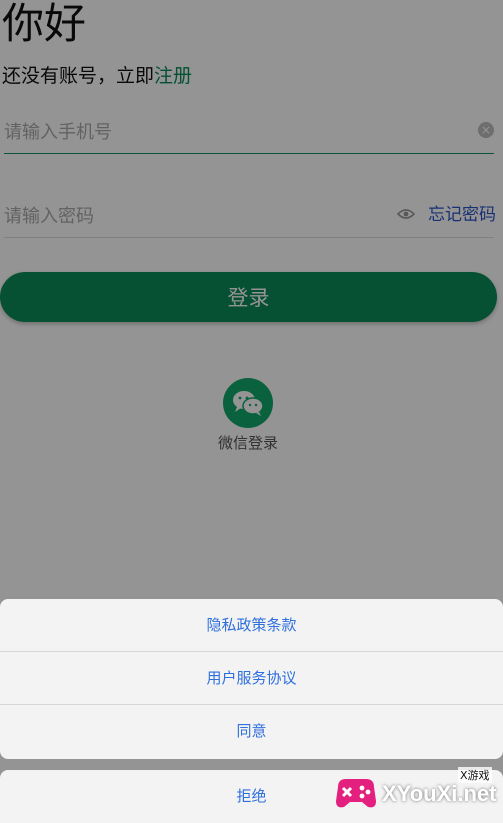 This screenshot has width=503, height=823. I want to click on user-agreement-item: 用户服务协议, so click(251, 678).